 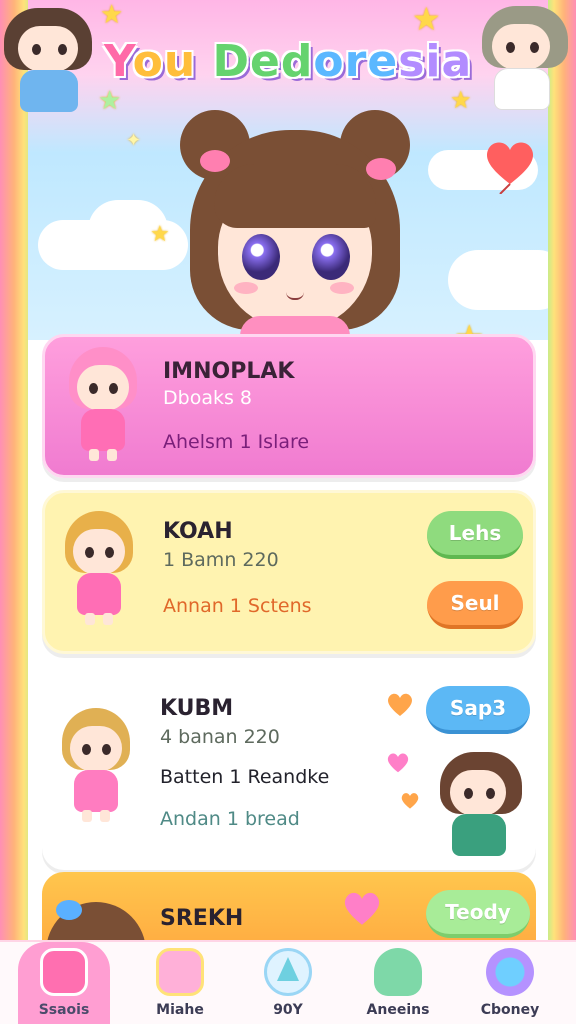 What do you see at coordinates (197, 708) in the screenshot?
I see `card-title: KUBM` at bounding box center [197, 708].